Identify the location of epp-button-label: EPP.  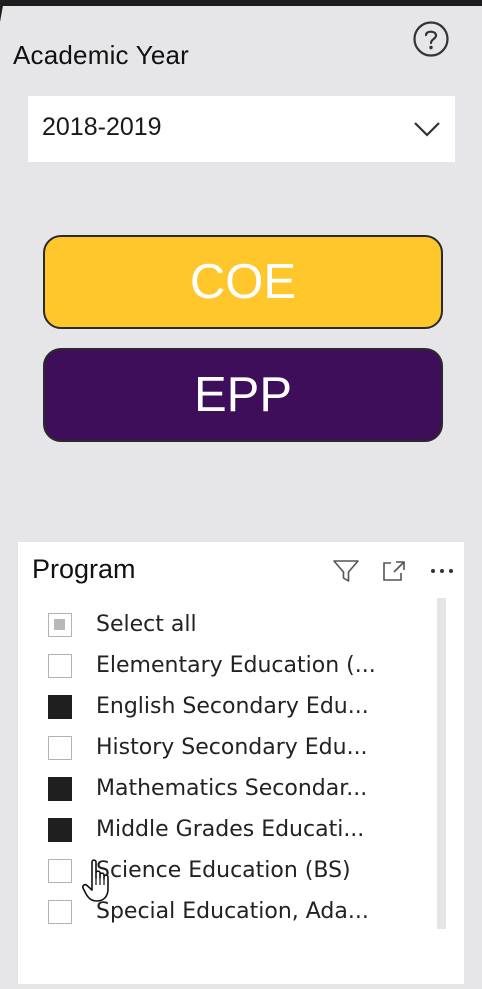
(243, 395).